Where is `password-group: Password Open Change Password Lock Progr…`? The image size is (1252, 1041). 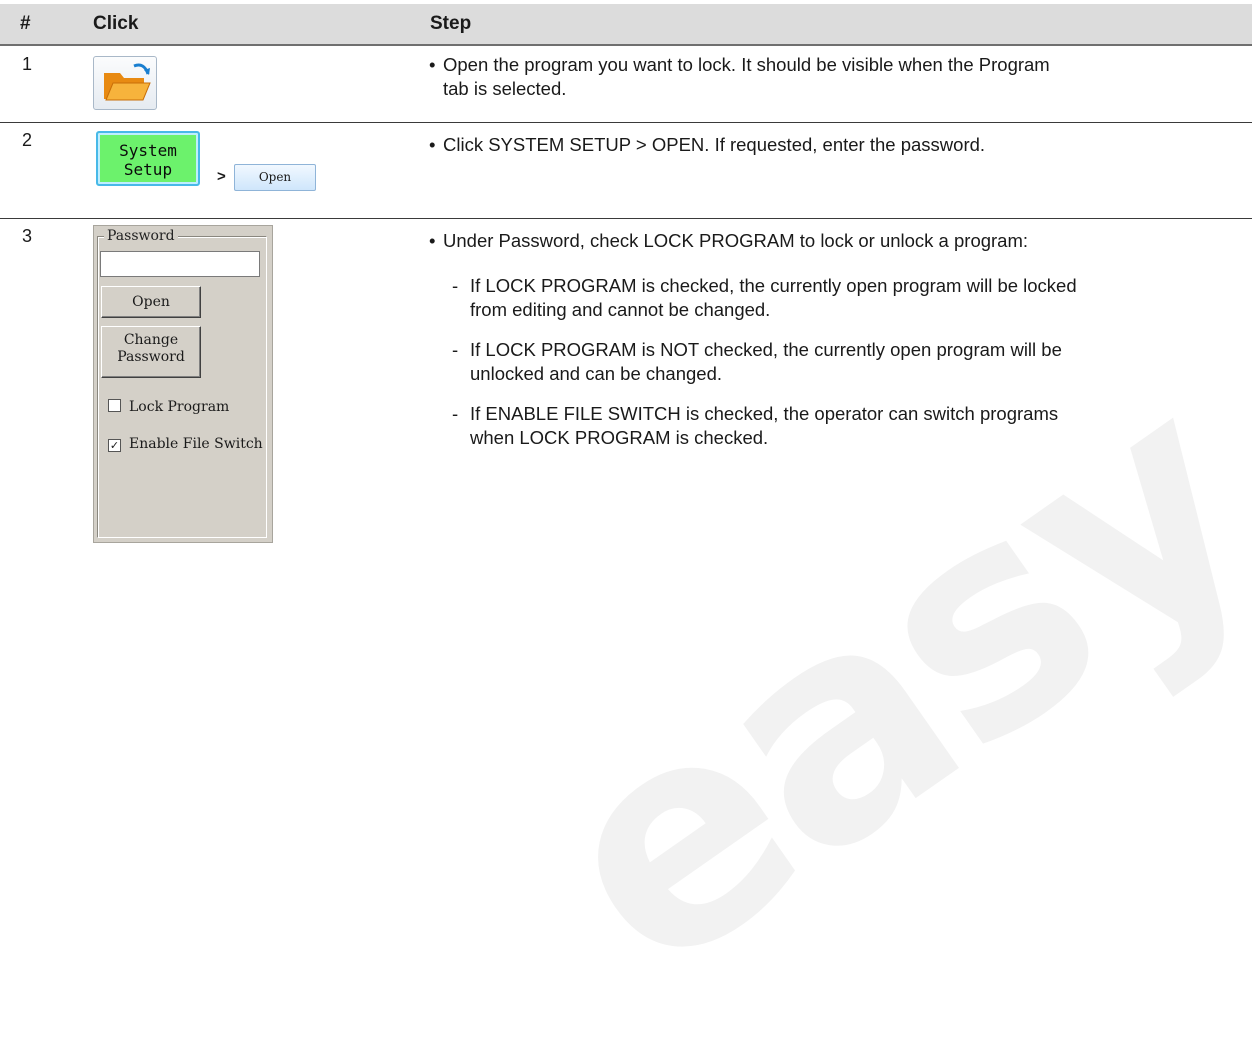
password-group: Password Open Change Password Lock Progr… is located at coordinates (182, 383).